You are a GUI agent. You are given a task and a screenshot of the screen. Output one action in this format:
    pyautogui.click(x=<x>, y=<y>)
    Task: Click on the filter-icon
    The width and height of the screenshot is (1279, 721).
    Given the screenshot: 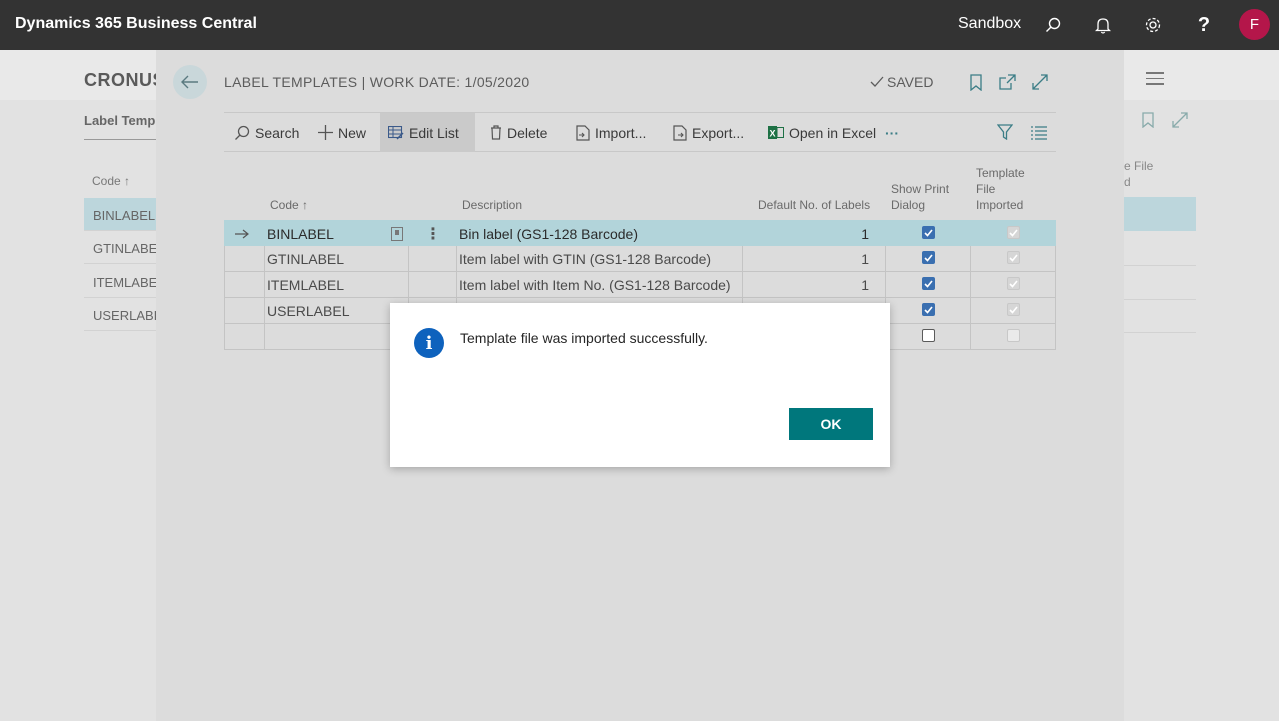 What is the action you would take?
    pyautogui.click(x=1005, y=134)
    